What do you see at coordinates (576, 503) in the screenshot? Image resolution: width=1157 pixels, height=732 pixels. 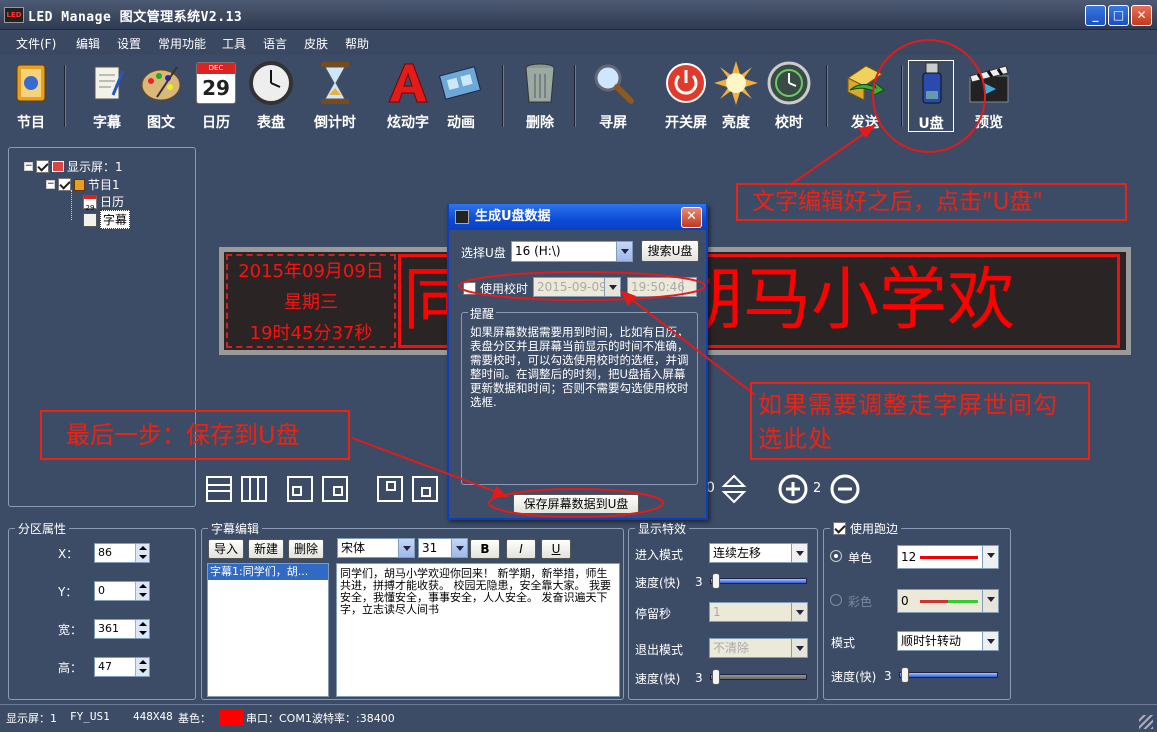 I see `save-highlight-ellipse` at bounding box center [576, 503].